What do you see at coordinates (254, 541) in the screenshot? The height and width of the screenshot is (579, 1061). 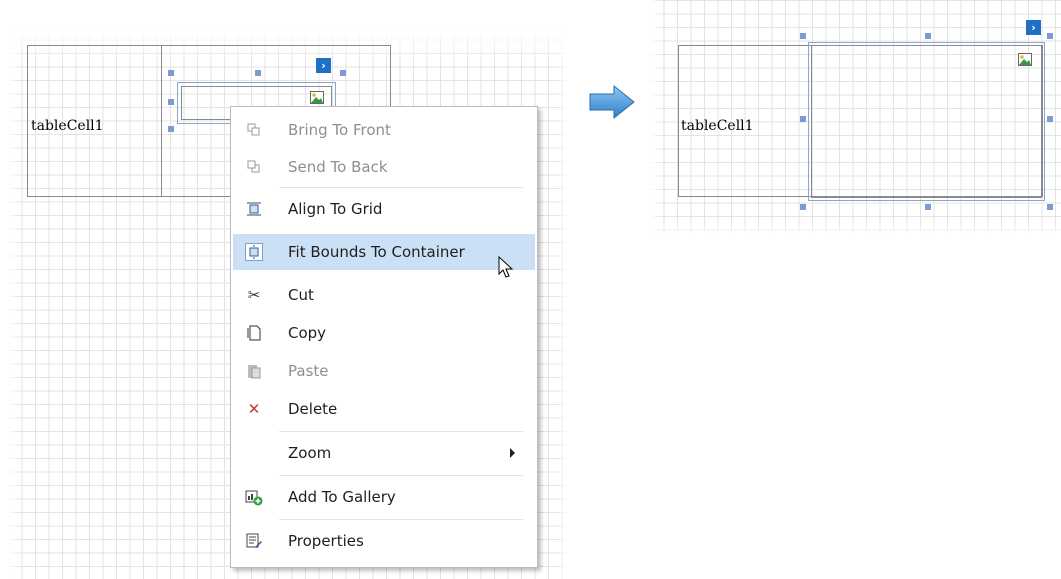 I see `properties-icon` at bounding box center [254, 541].